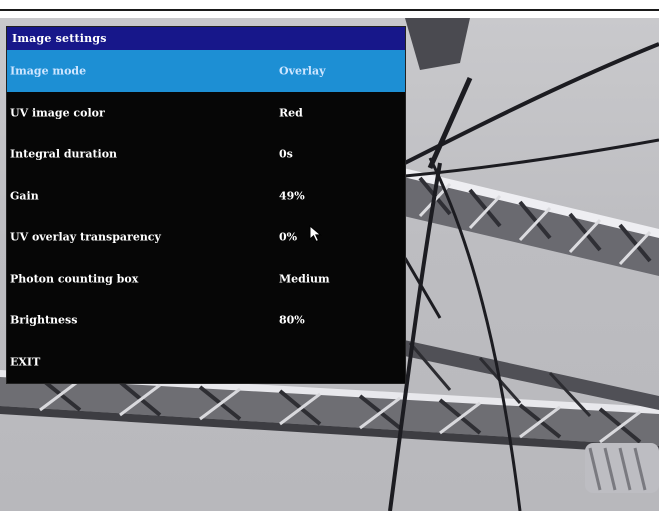  Describe the element at coordinates (206, 362) in the screenshot. I see `menu-item-exit: EXIT` at that location.